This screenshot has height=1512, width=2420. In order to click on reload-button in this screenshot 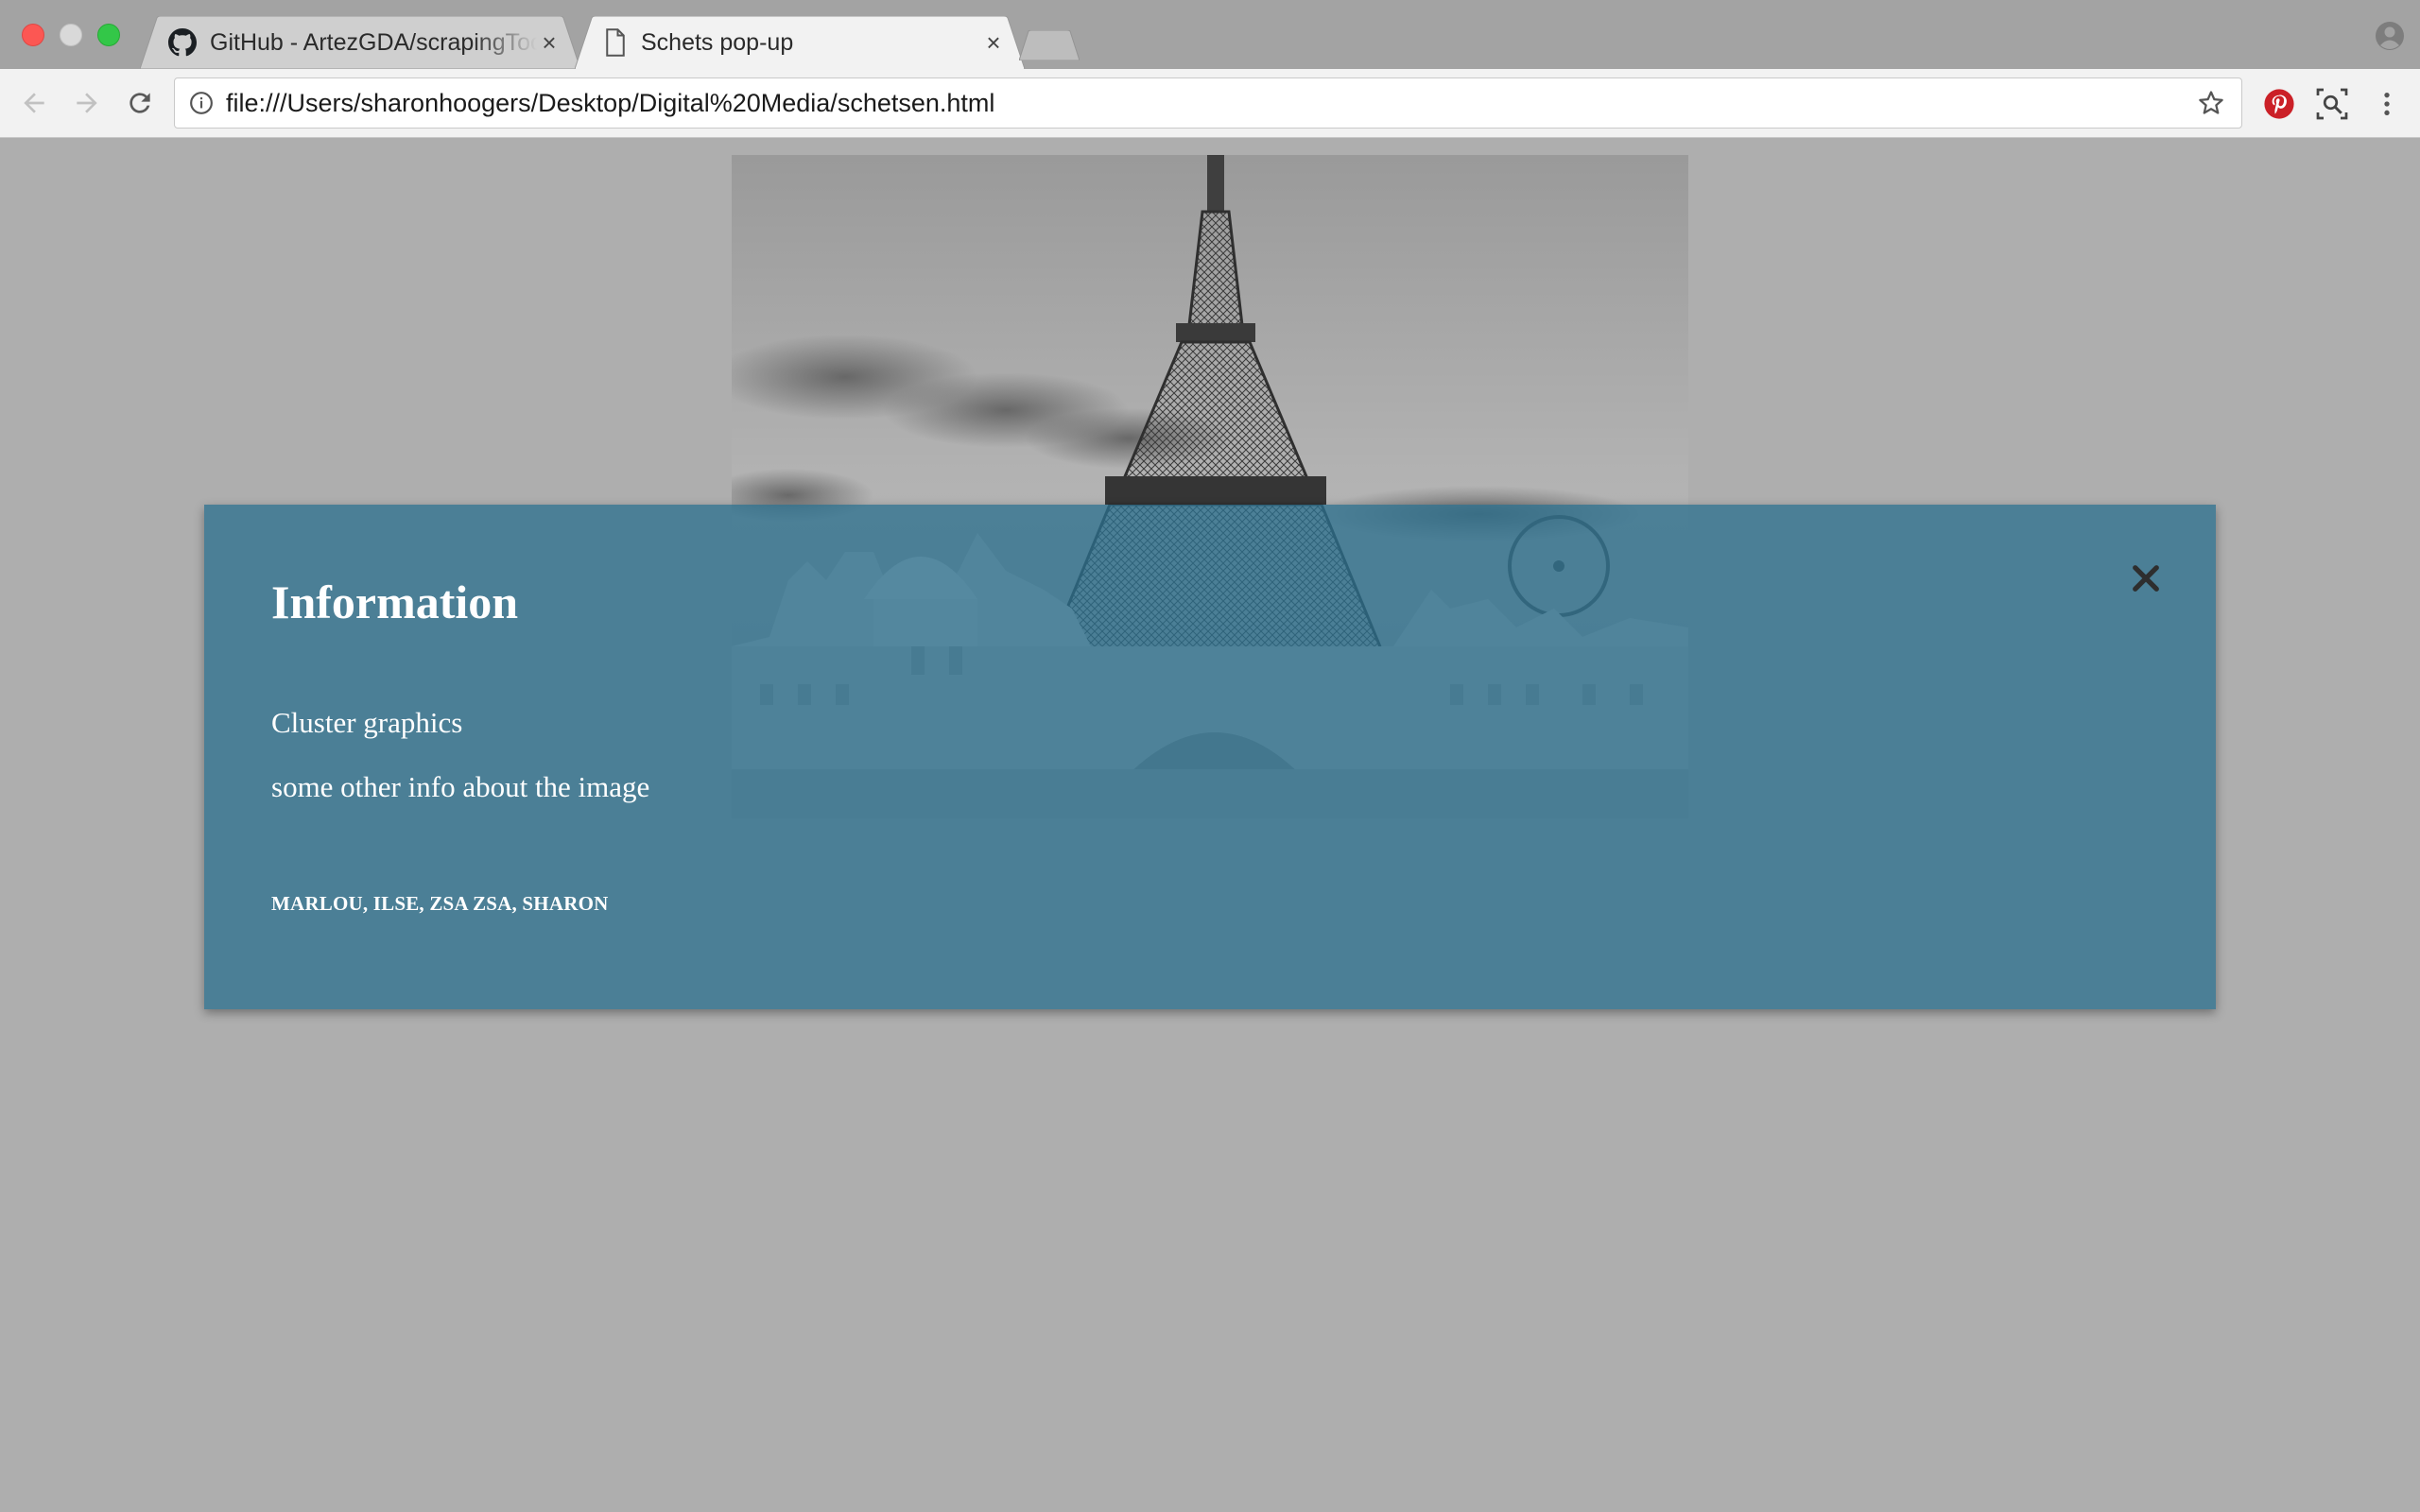, I will do `click(140, 103)`.